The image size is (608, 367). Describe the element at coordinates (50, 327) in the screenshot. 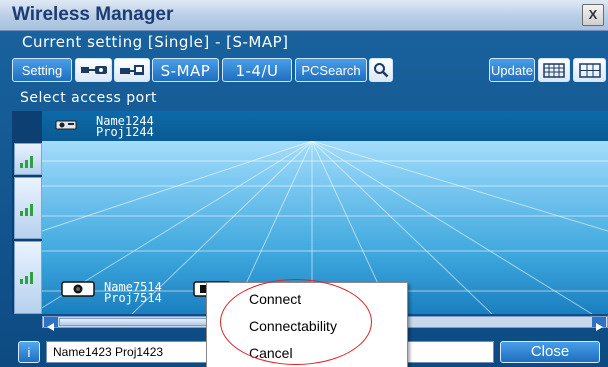

I see `arrow-left-icon` at that location.